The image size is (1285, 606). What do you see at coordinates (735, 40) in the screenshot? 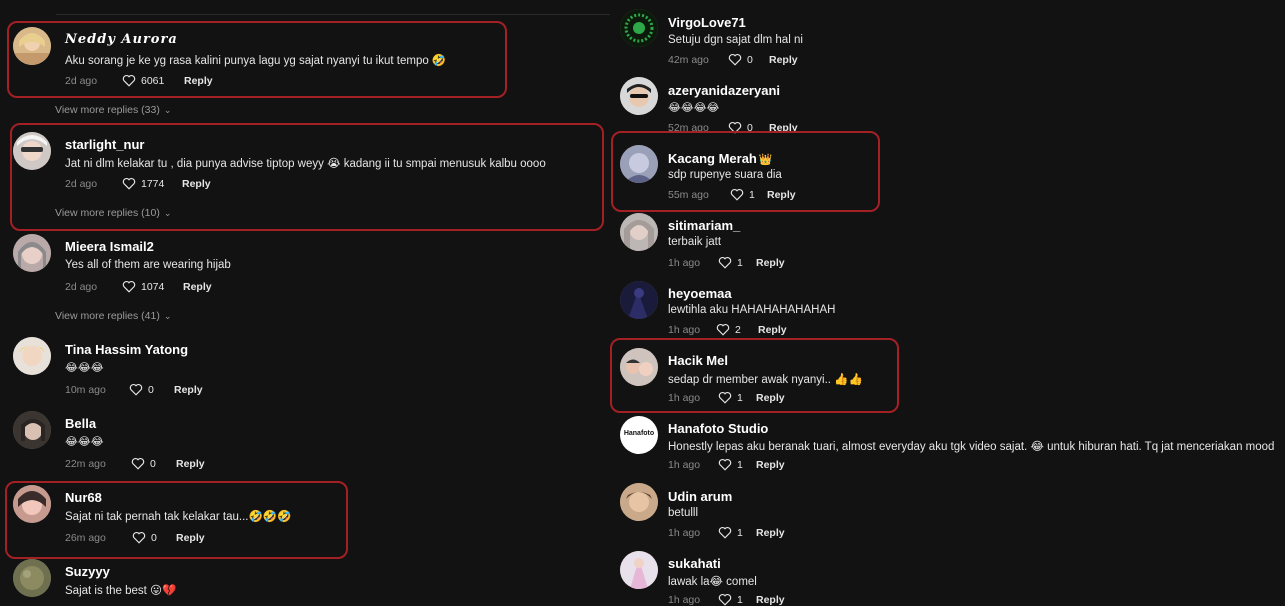
I see `comment-text: Setuju dgn sajat dlm hal ni` at bounding box center [735, 40].